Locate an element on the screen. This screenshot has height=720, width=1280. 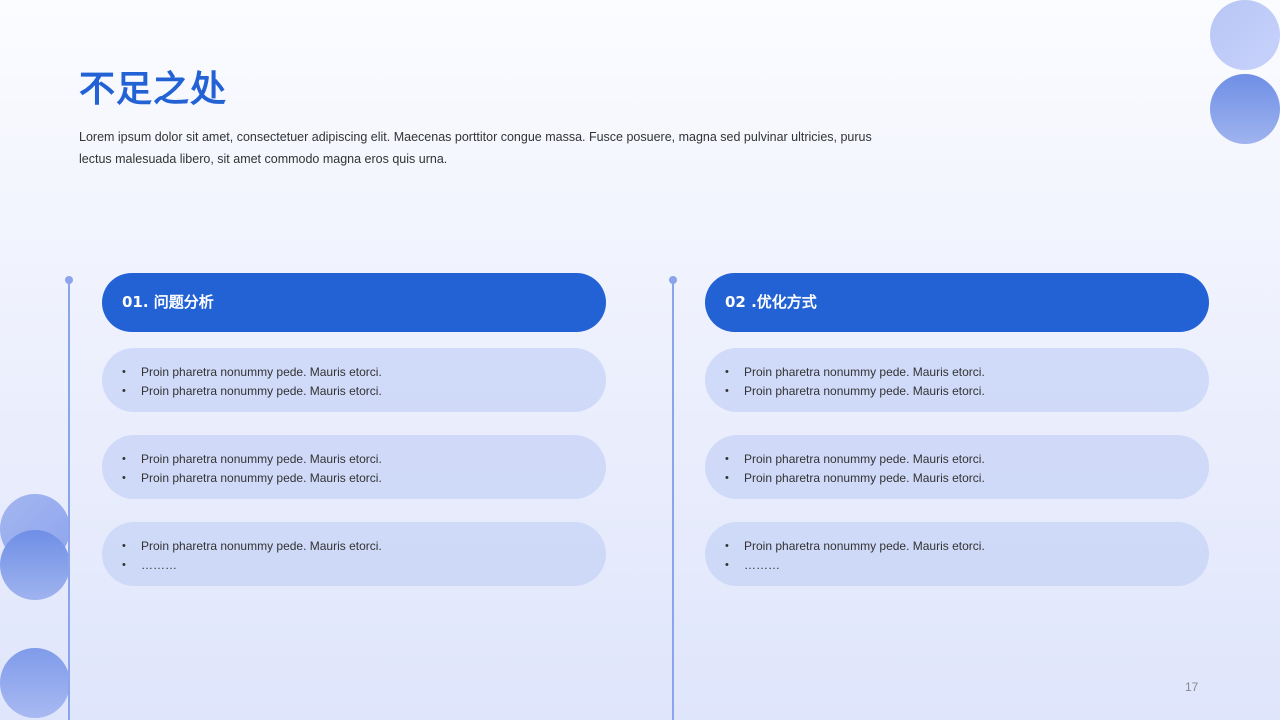
section-header-optimization: 02 .优化方式 is located at coordinates (957, 302).